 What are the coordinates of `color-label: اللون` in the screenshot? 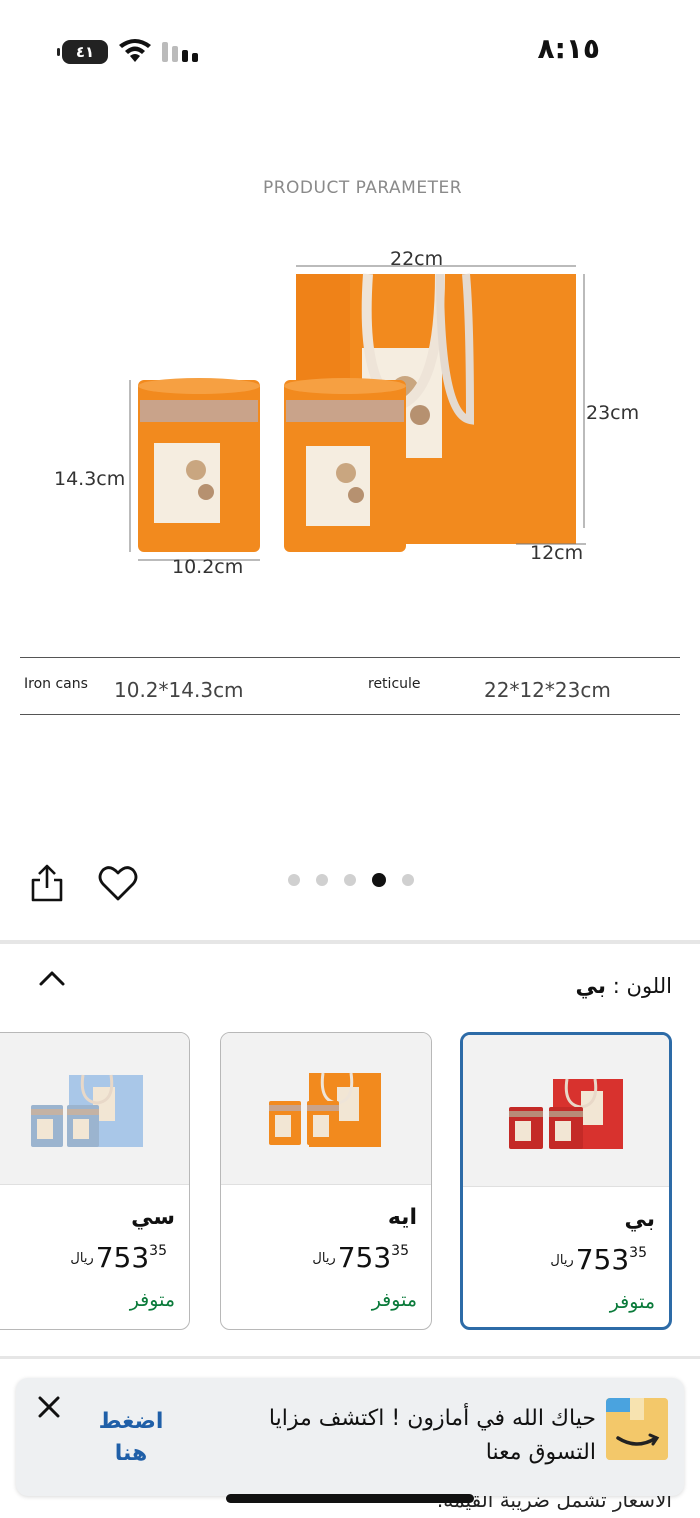 It's located at (649, 986).